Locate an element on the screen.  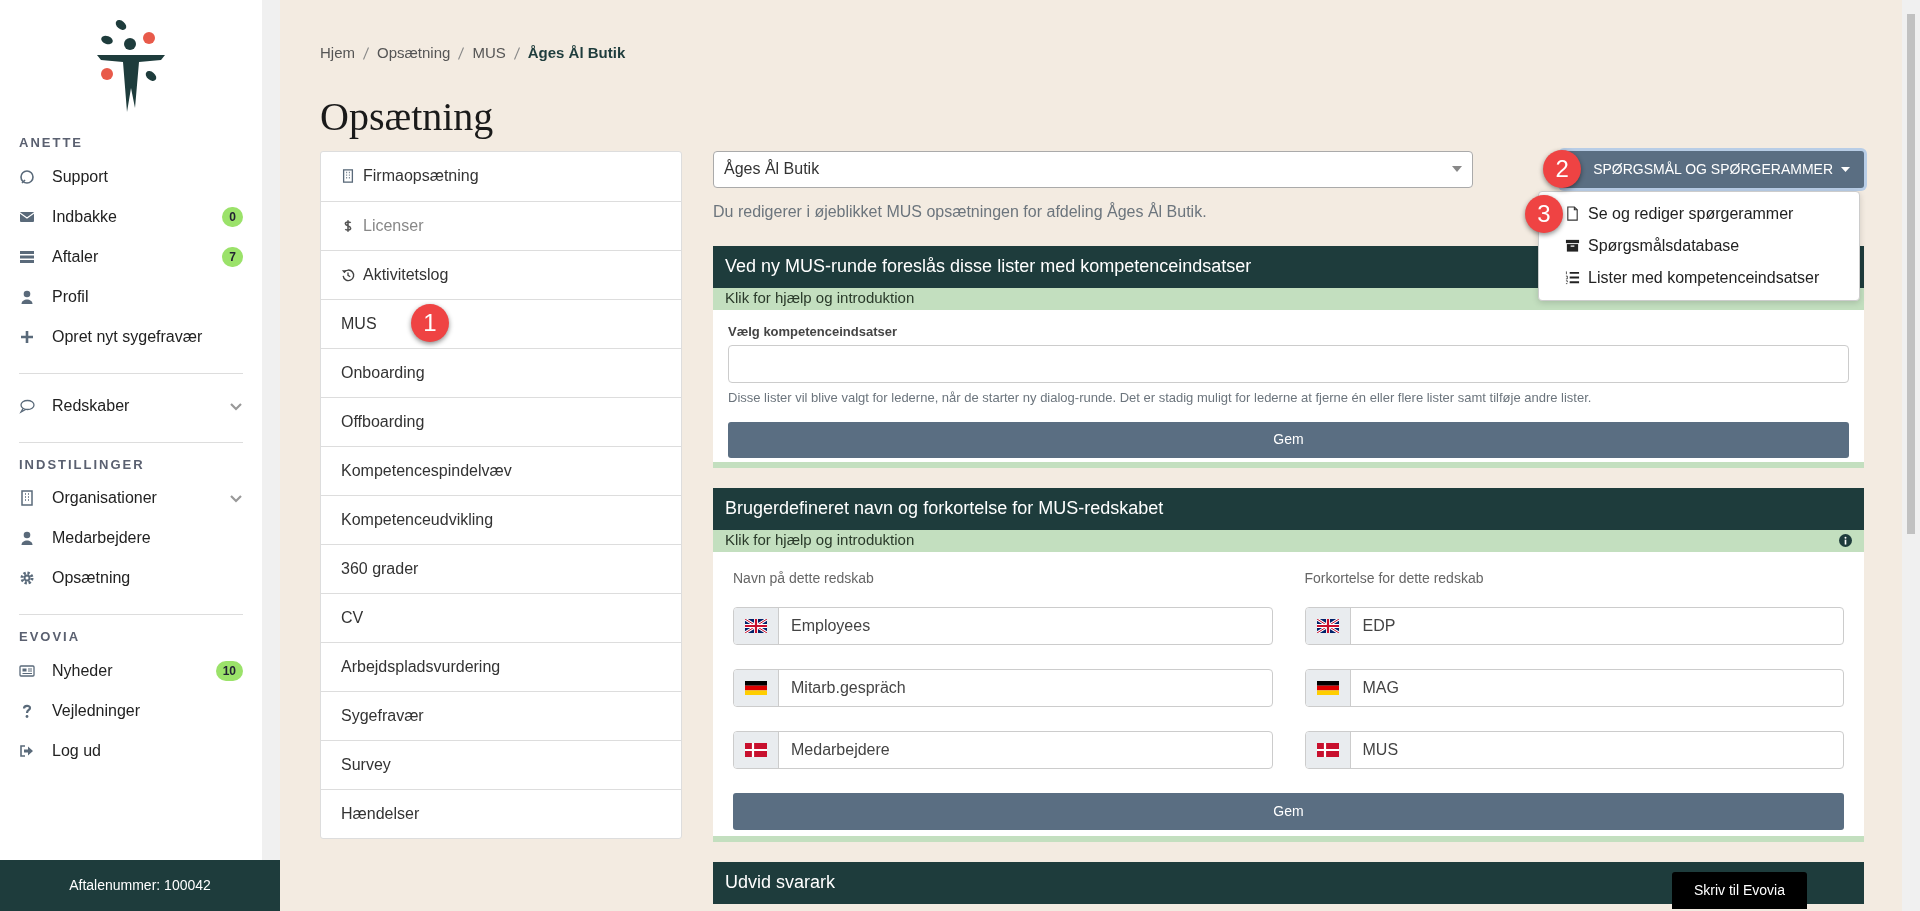
sidebar-item: Log ud is located at coordinates (131, 750).